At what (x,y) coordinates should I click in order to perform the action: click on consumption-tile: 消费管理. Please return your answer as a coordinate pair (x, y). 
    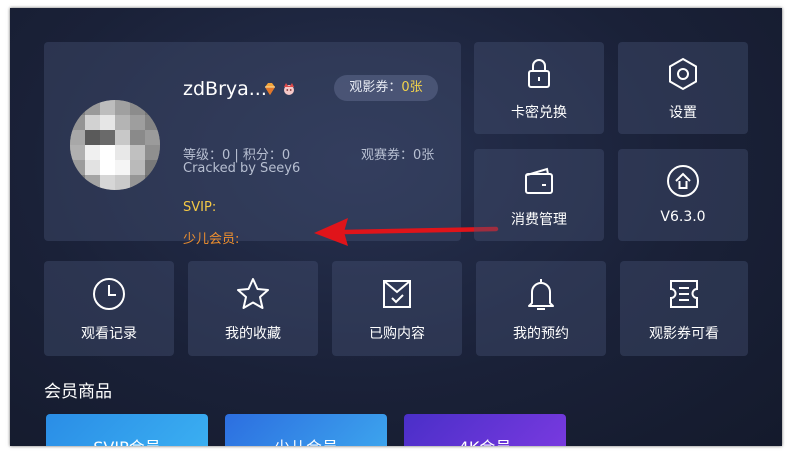
    Looking at the image, I should click on (539, 195).